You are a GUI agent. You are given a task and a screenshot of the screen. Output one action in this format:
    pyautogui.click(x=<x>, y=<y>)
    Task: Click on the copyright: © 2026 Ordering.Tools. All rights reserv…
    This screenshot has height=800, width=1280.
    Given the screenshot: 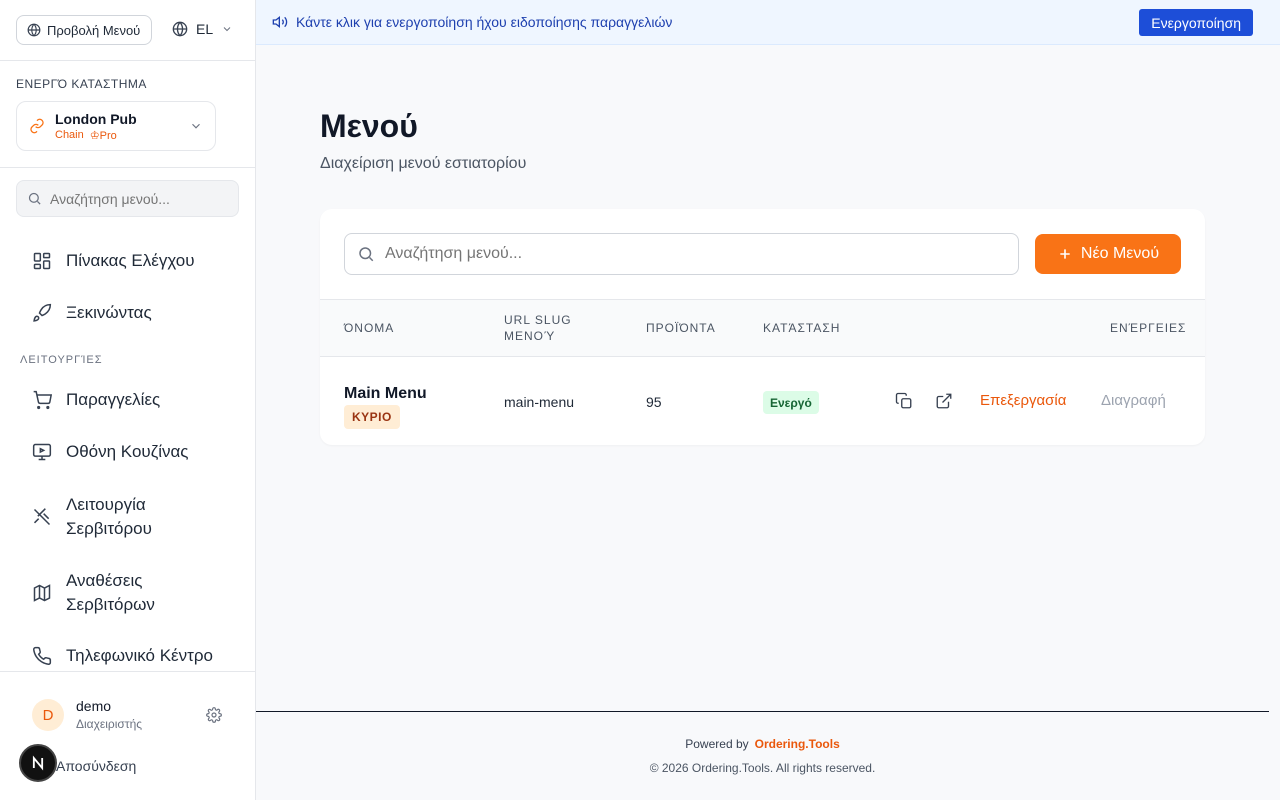 What is the action you would take?
    pyautogui.click(x=762, y=768)
    